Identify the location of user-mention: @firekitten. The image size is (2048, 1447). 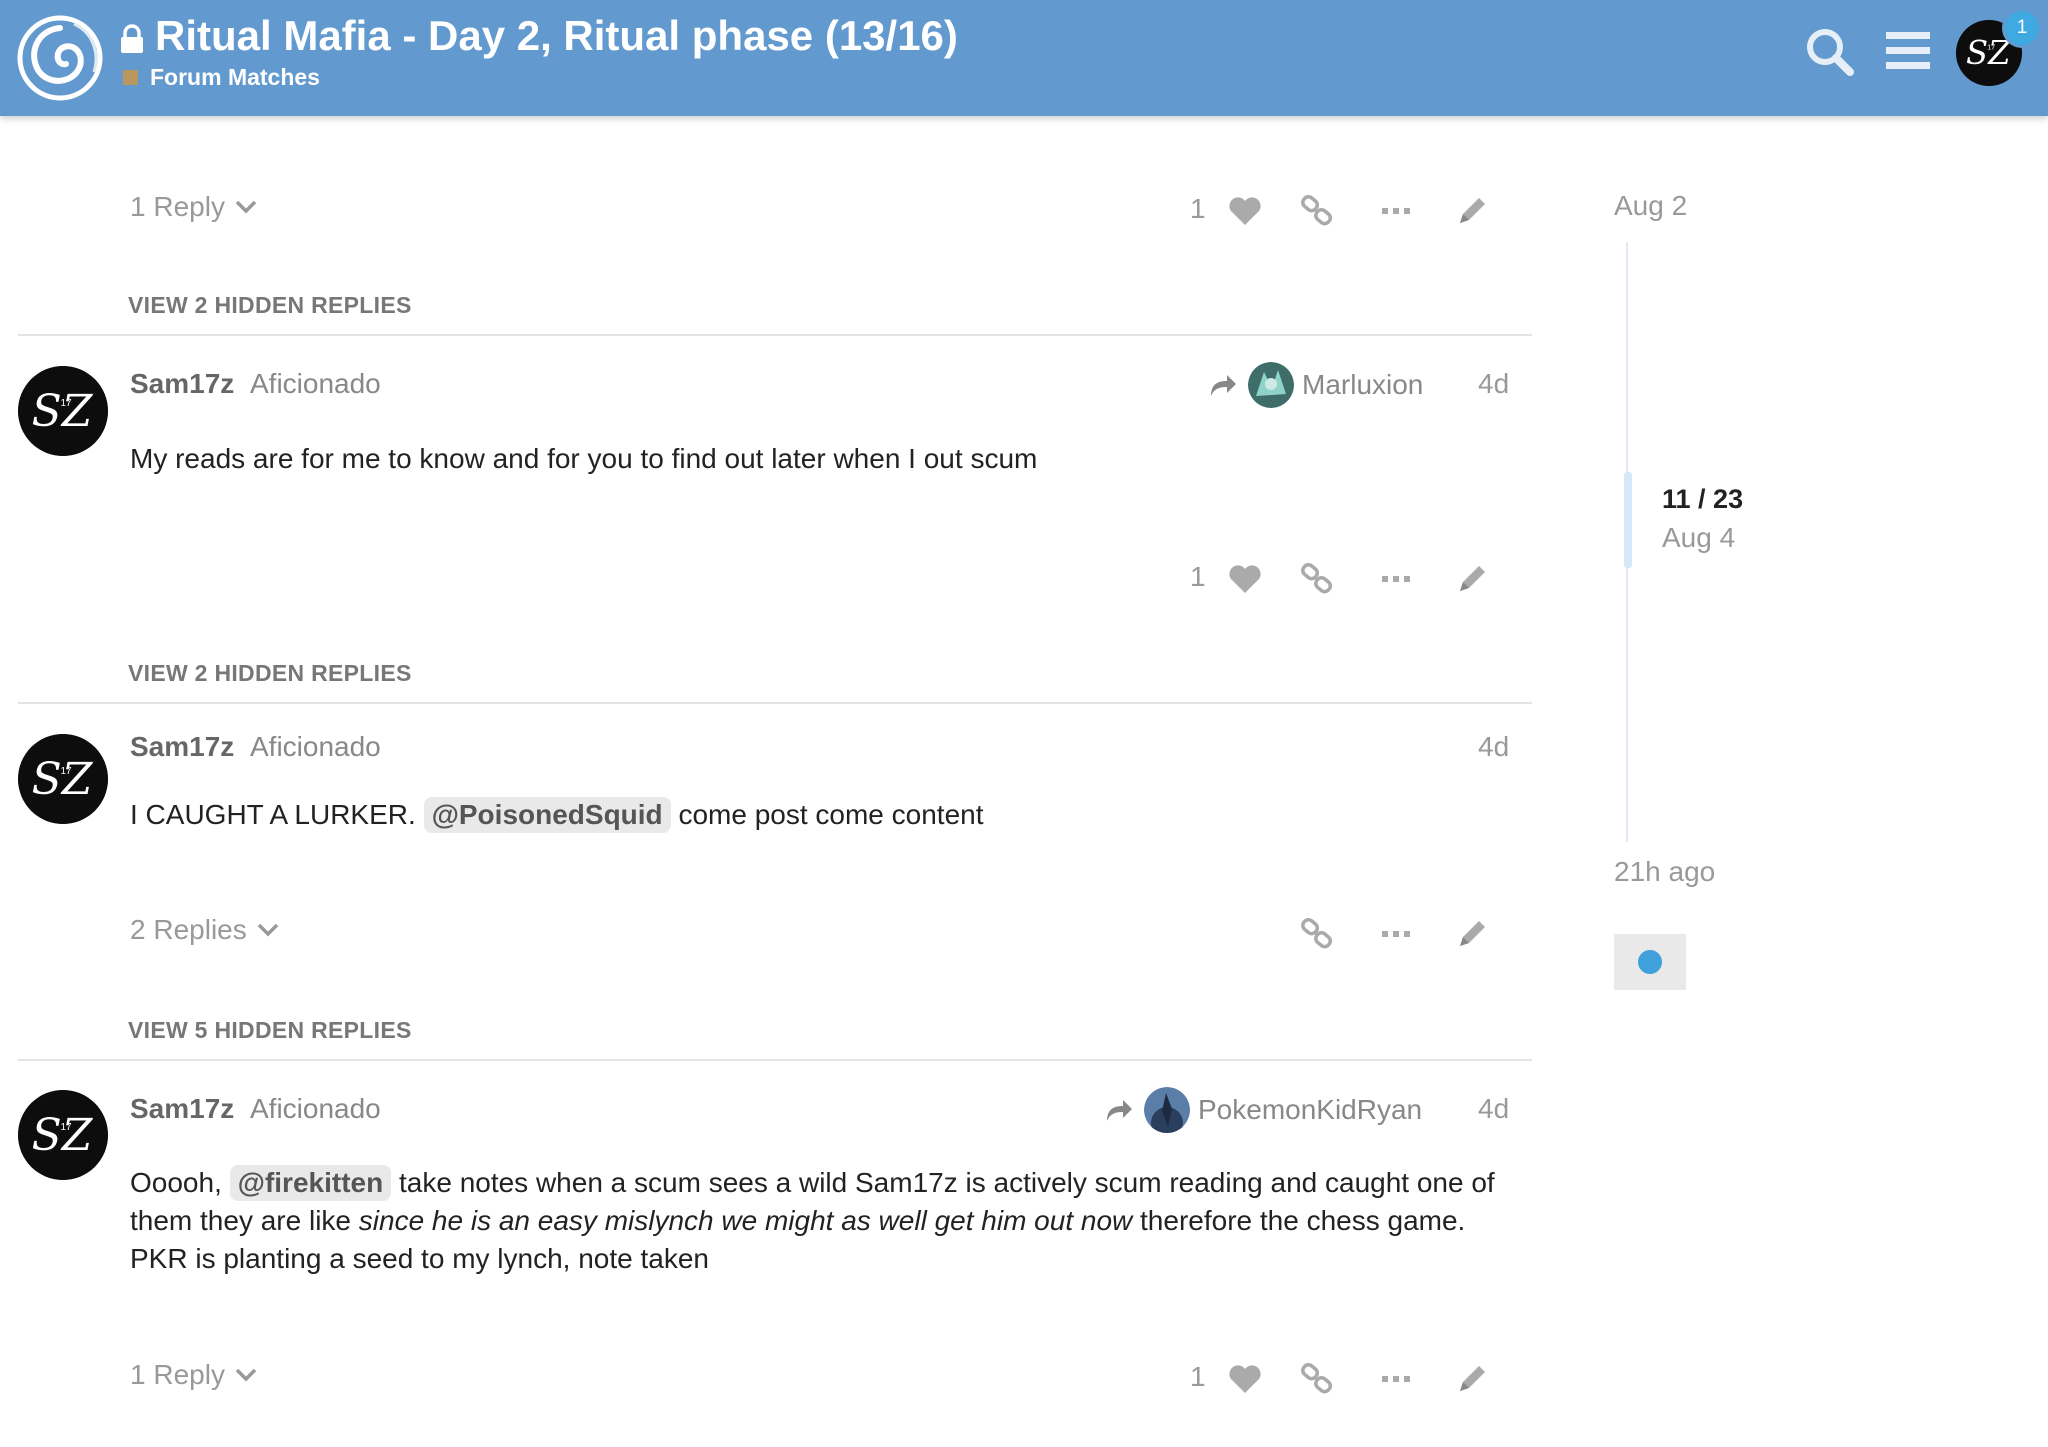
(310, 1183).